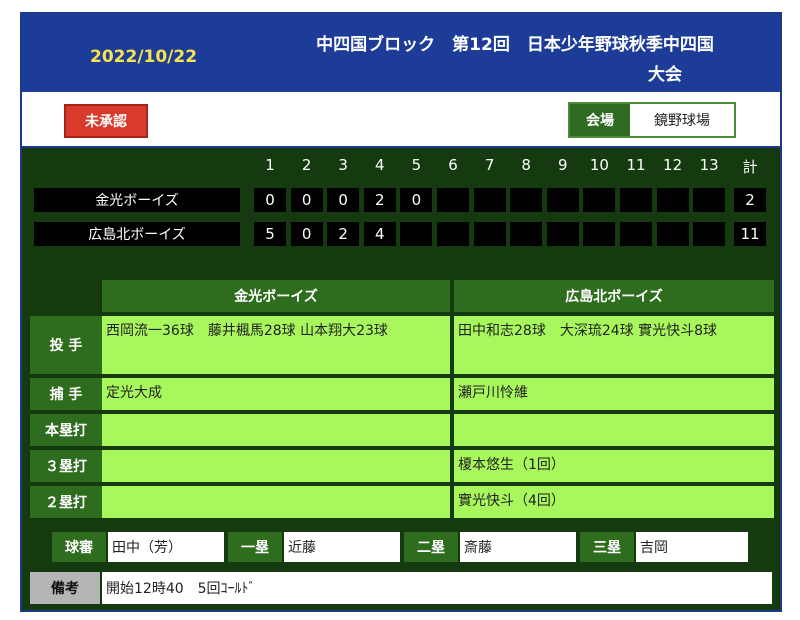 The height and width of the screenshot is (620, 800). What do you see at coordinates (489, 165) in the screenshot?
I see `inning-header: 7` at bounding box center [489, 165].